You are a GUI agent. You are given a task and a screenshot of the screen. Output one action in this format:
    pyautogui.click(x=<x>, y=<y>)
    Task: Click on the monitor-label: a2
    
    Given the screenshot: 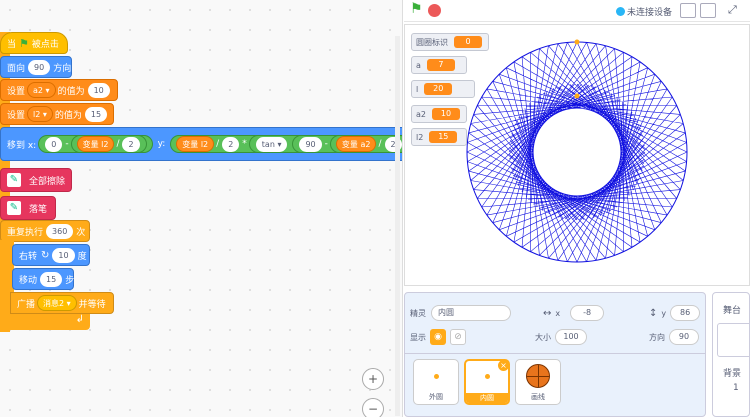 What is the action you would take?
    pyautogui.click(x=421, y=114)
    